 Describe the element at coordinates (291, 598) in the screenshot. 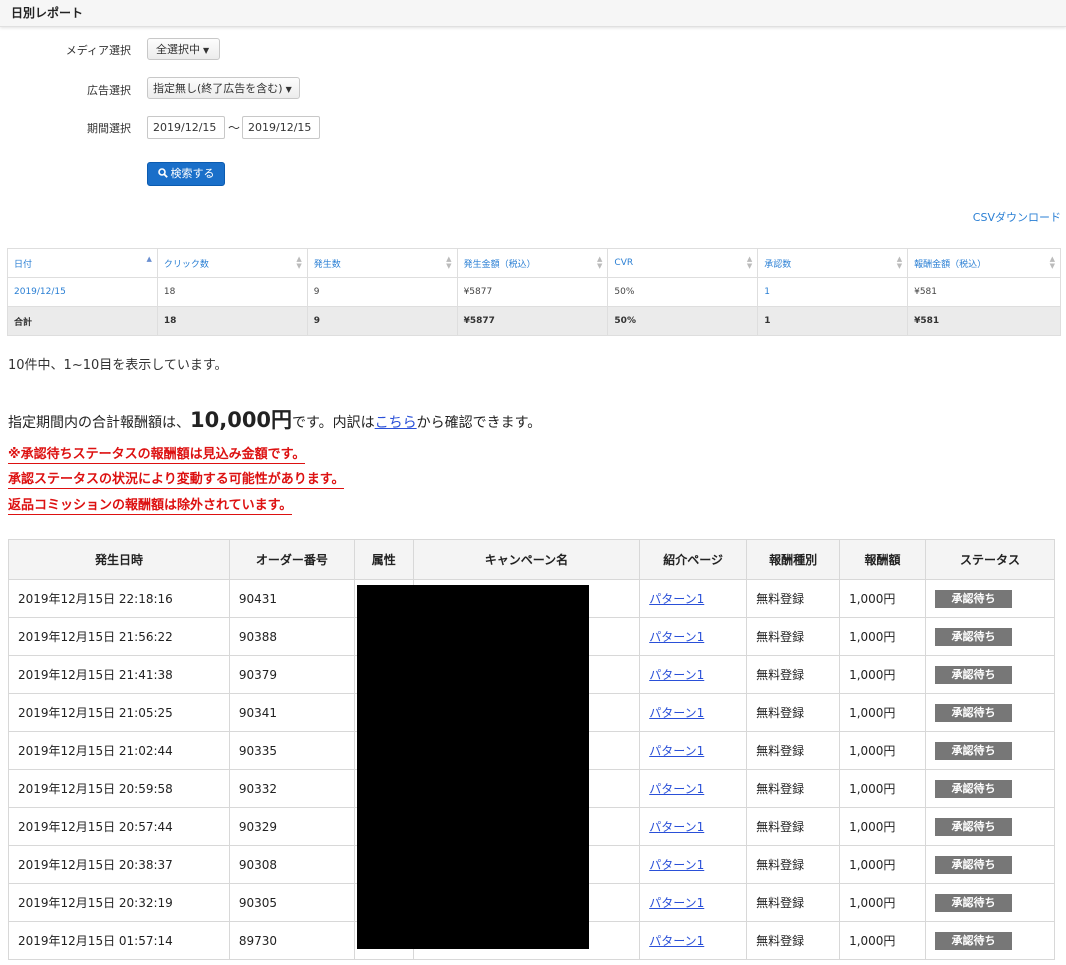

I see `order-number: 90431` at that location.